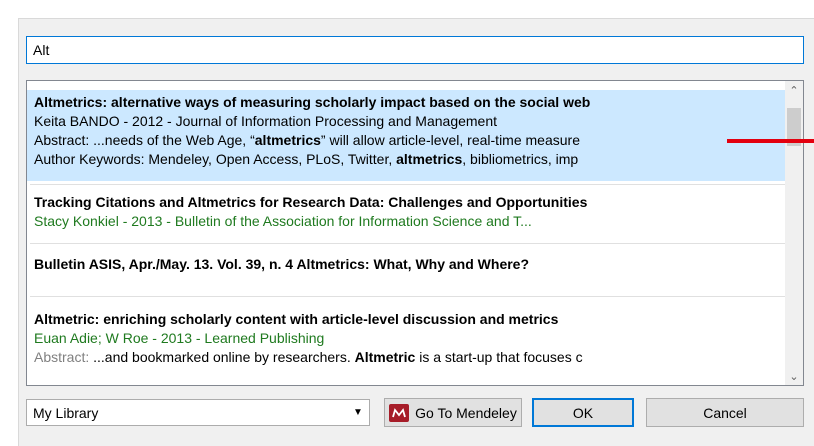 The width and height of the screenshot is (814, 446). Describe the element at coordinates (770, 141) in the screenshot. I see `red-annotation-line` at that location.